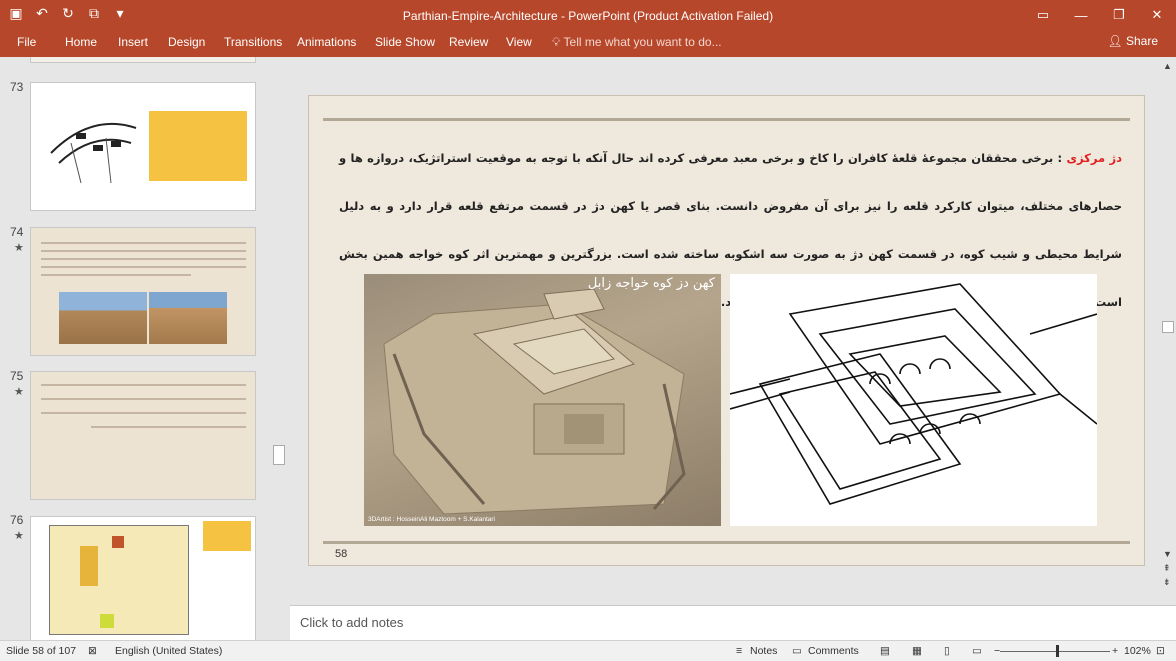 The image size is (1176, 661). Describe the element at coordinates (1055, 651) in the screenshot. I see `zoom-slider` at that location.